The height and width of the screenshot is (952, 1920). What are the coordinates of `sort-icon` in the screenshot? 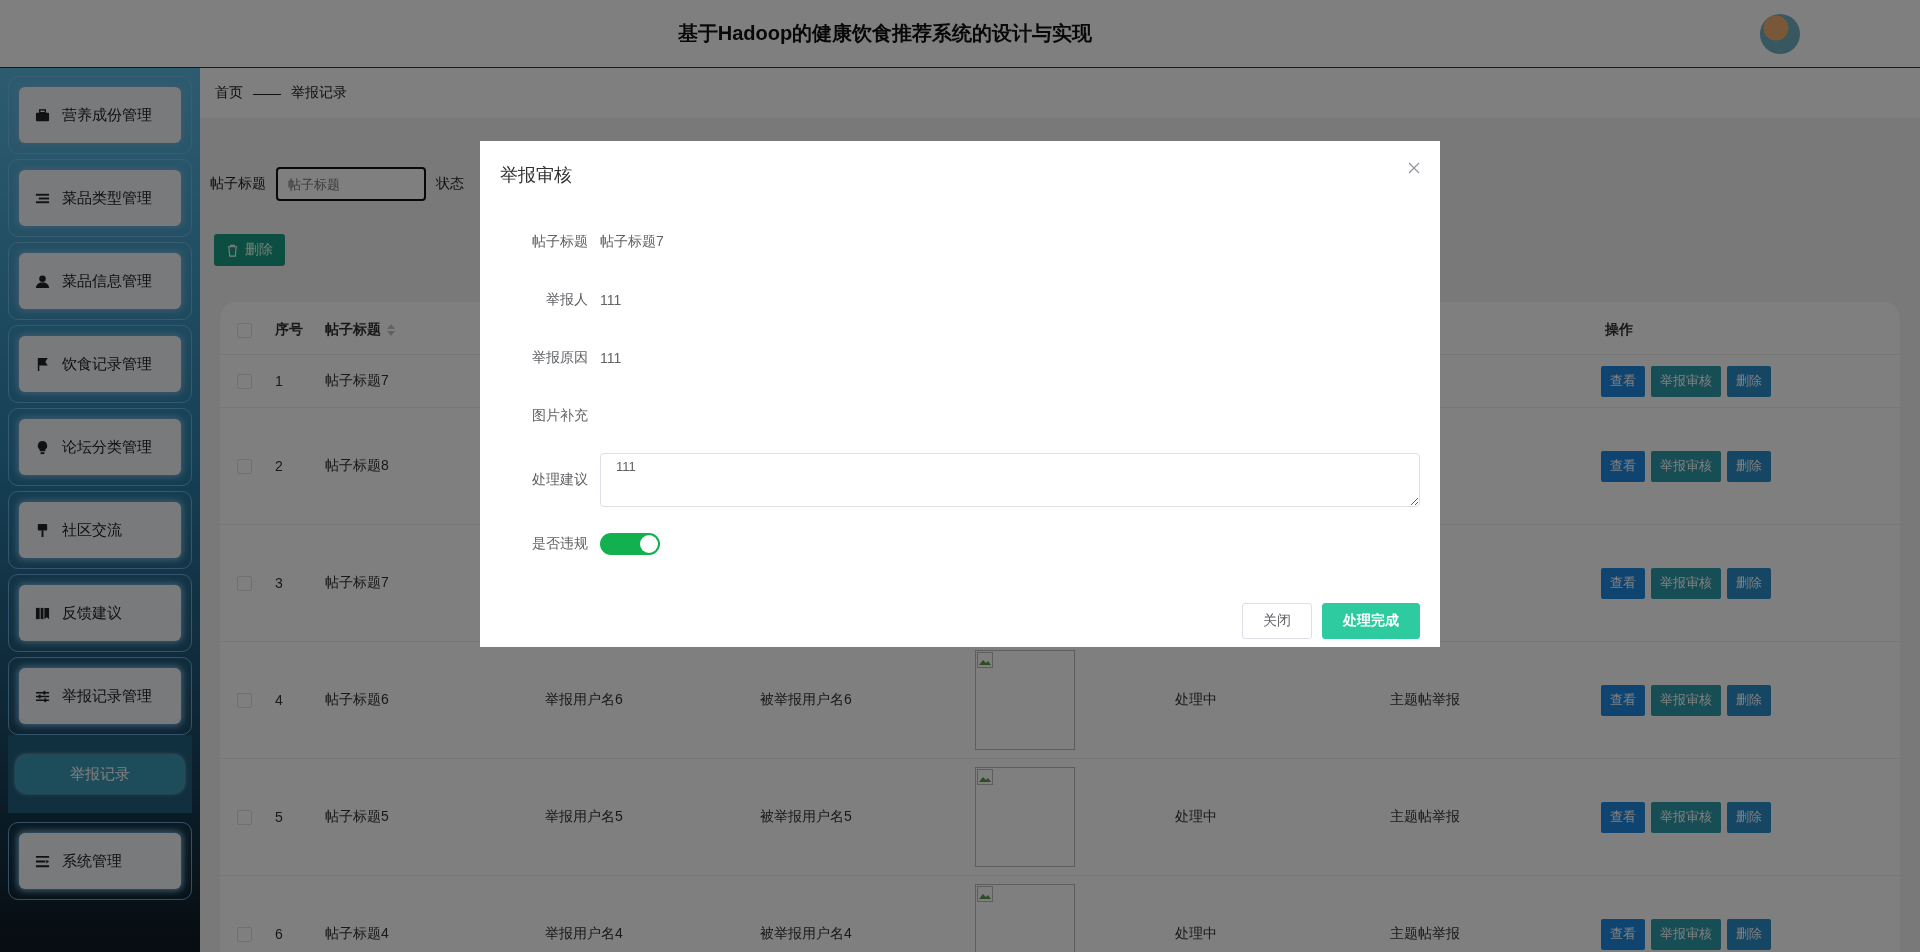 It's located at (391, 330).